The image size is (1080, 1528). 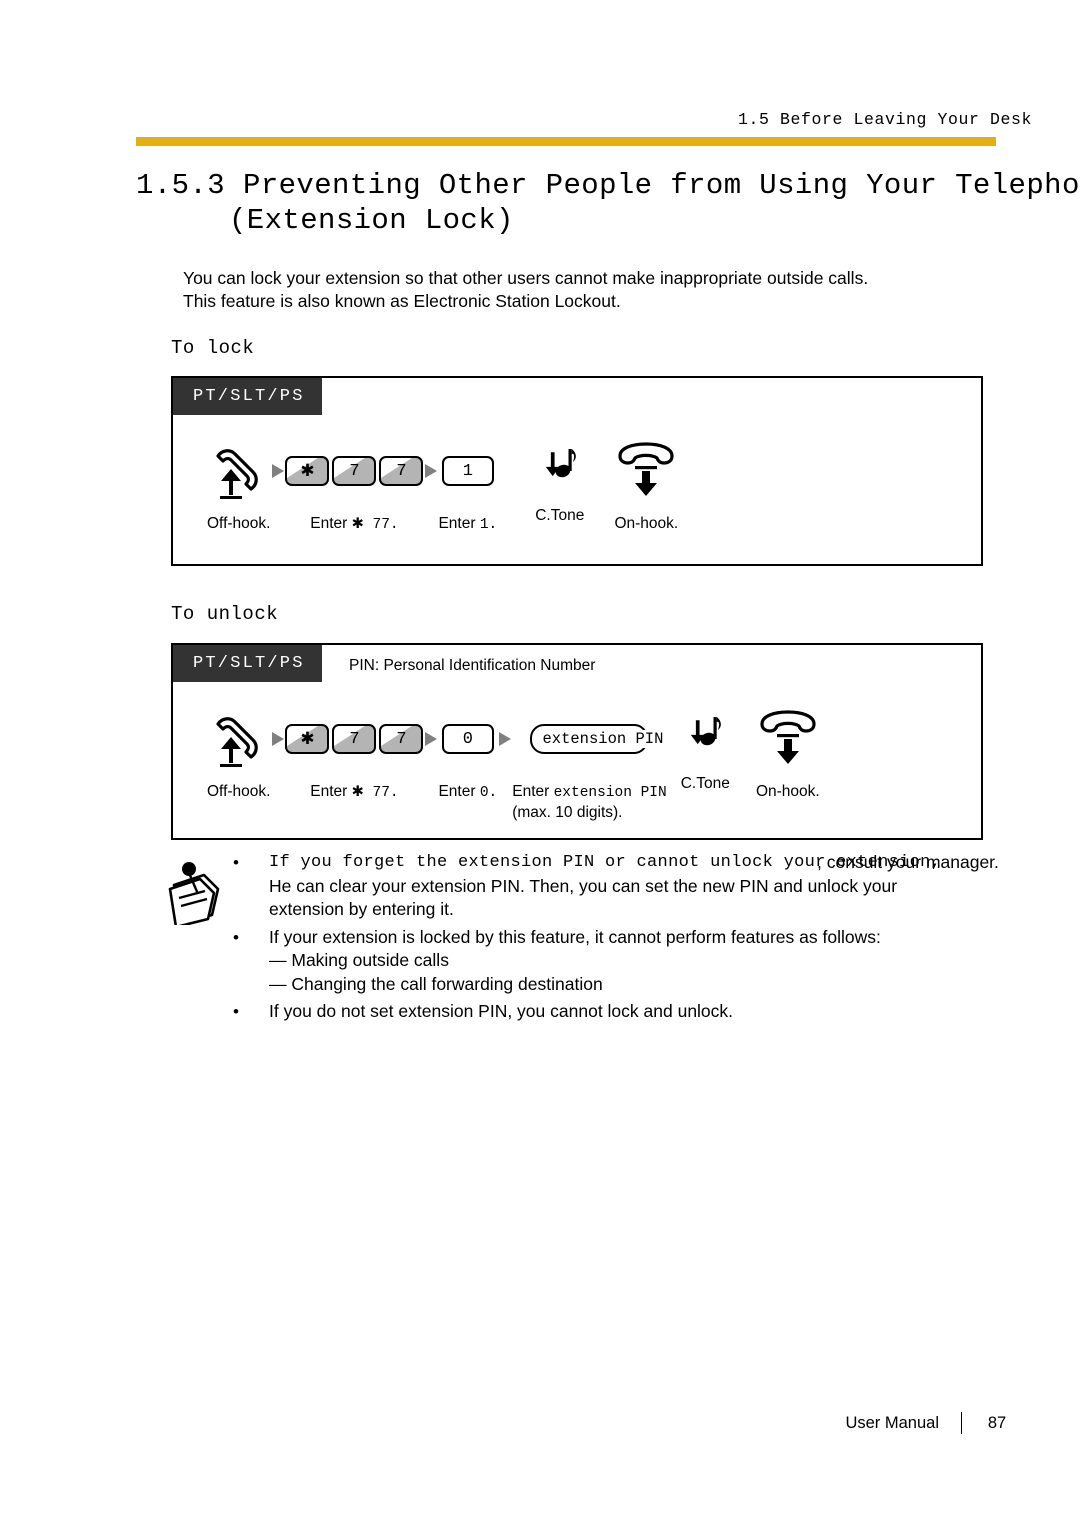 I want to click on pin-legend: PIN: Personal Identification Number, so click(x=472, y=665).